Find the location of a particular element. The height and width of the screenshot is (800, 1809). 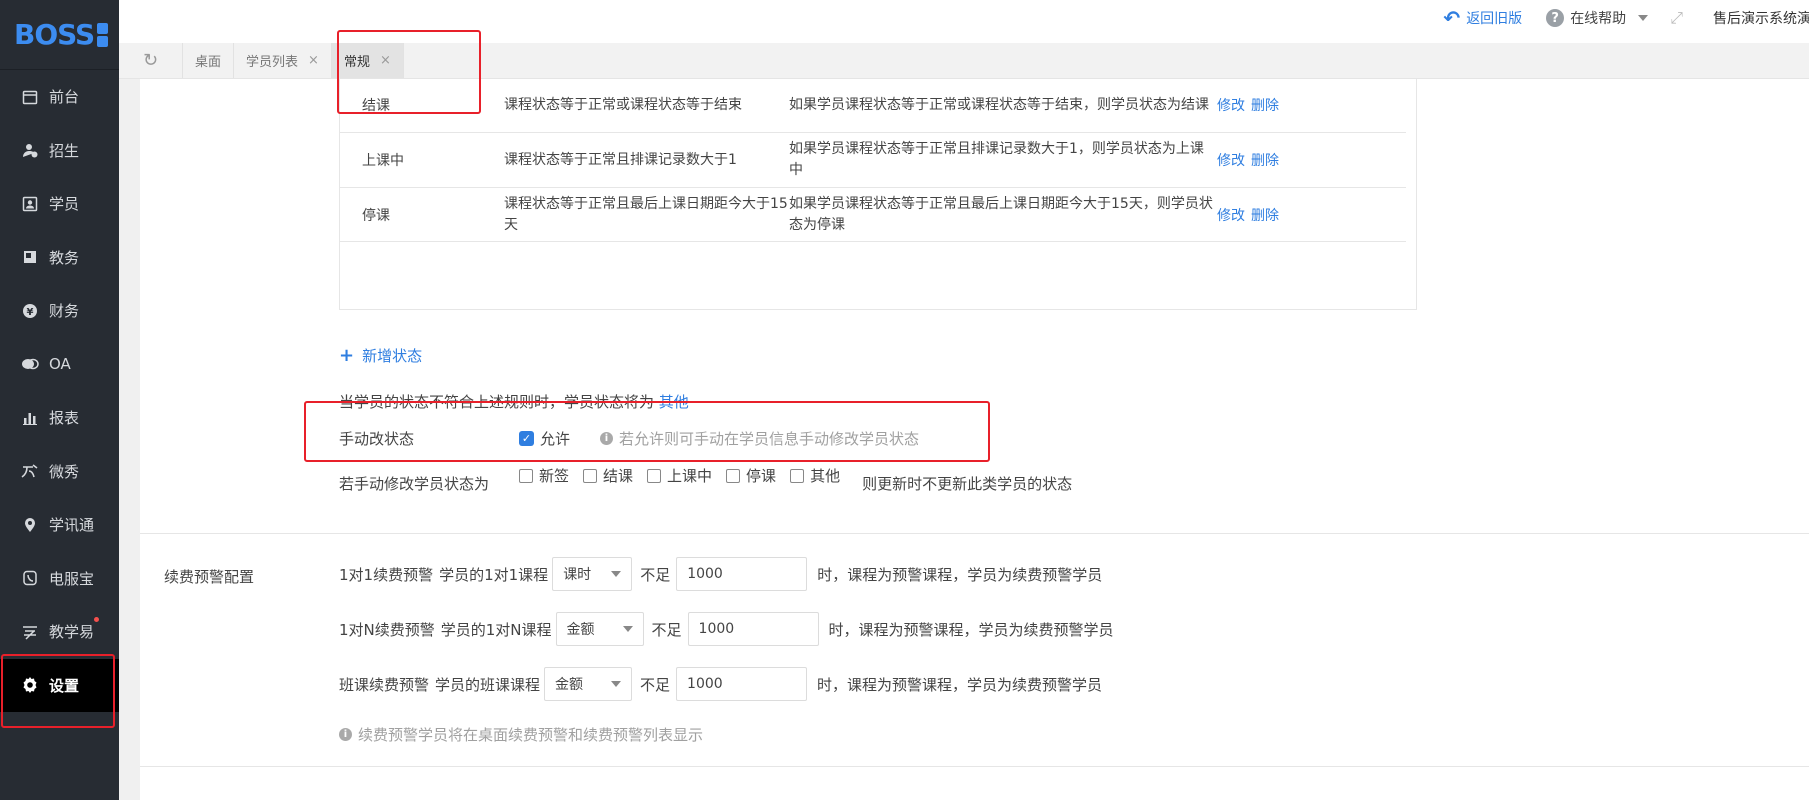

sidebar-item-oa: OA is located at coordinates (59, 365).